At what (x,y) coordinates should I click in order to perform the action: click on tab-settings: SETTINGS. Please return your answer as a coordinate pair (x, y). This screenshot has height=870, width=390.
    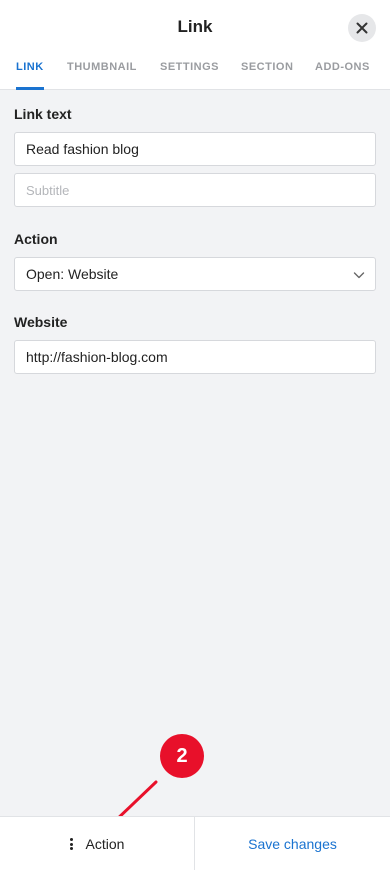
    Looking at the image, I should click on (189, 75).